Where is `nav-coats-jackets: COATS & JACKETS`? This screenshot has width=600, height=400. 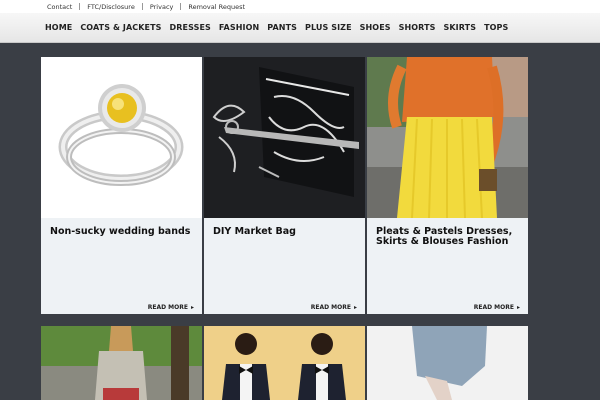 nav-coats-jackets: COATS & JACKETS is located at coordinates (120, 27).